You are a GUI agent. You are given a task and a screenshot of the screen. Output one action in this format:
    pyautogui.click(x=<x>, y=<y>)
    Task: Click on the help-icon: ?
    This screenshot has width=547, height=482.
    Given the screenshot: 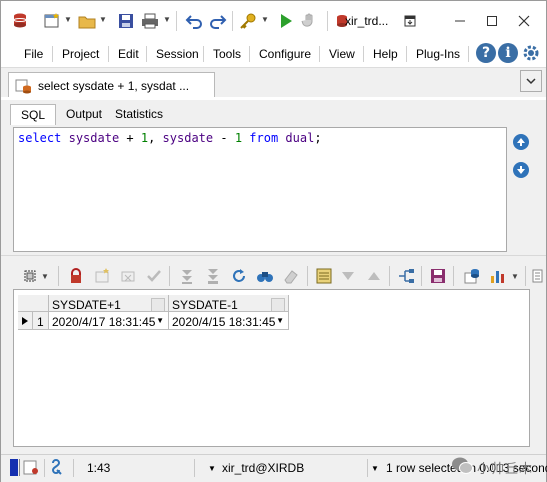 What is the action you would take?
    pyautogui.click(x=486, y=53)
    